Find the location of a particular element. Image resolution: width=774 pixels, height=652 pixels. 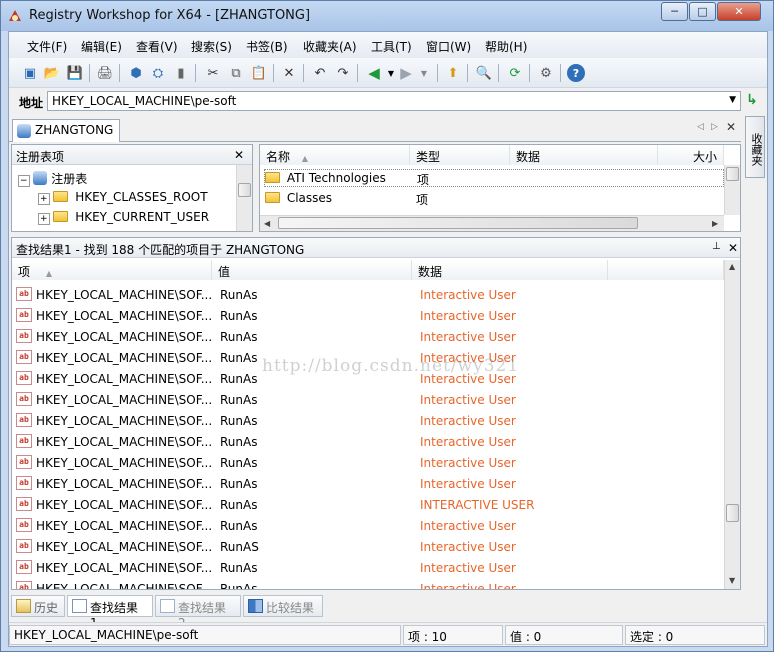

tree-vertical-scrollbar is located at coordinates (244, 198).